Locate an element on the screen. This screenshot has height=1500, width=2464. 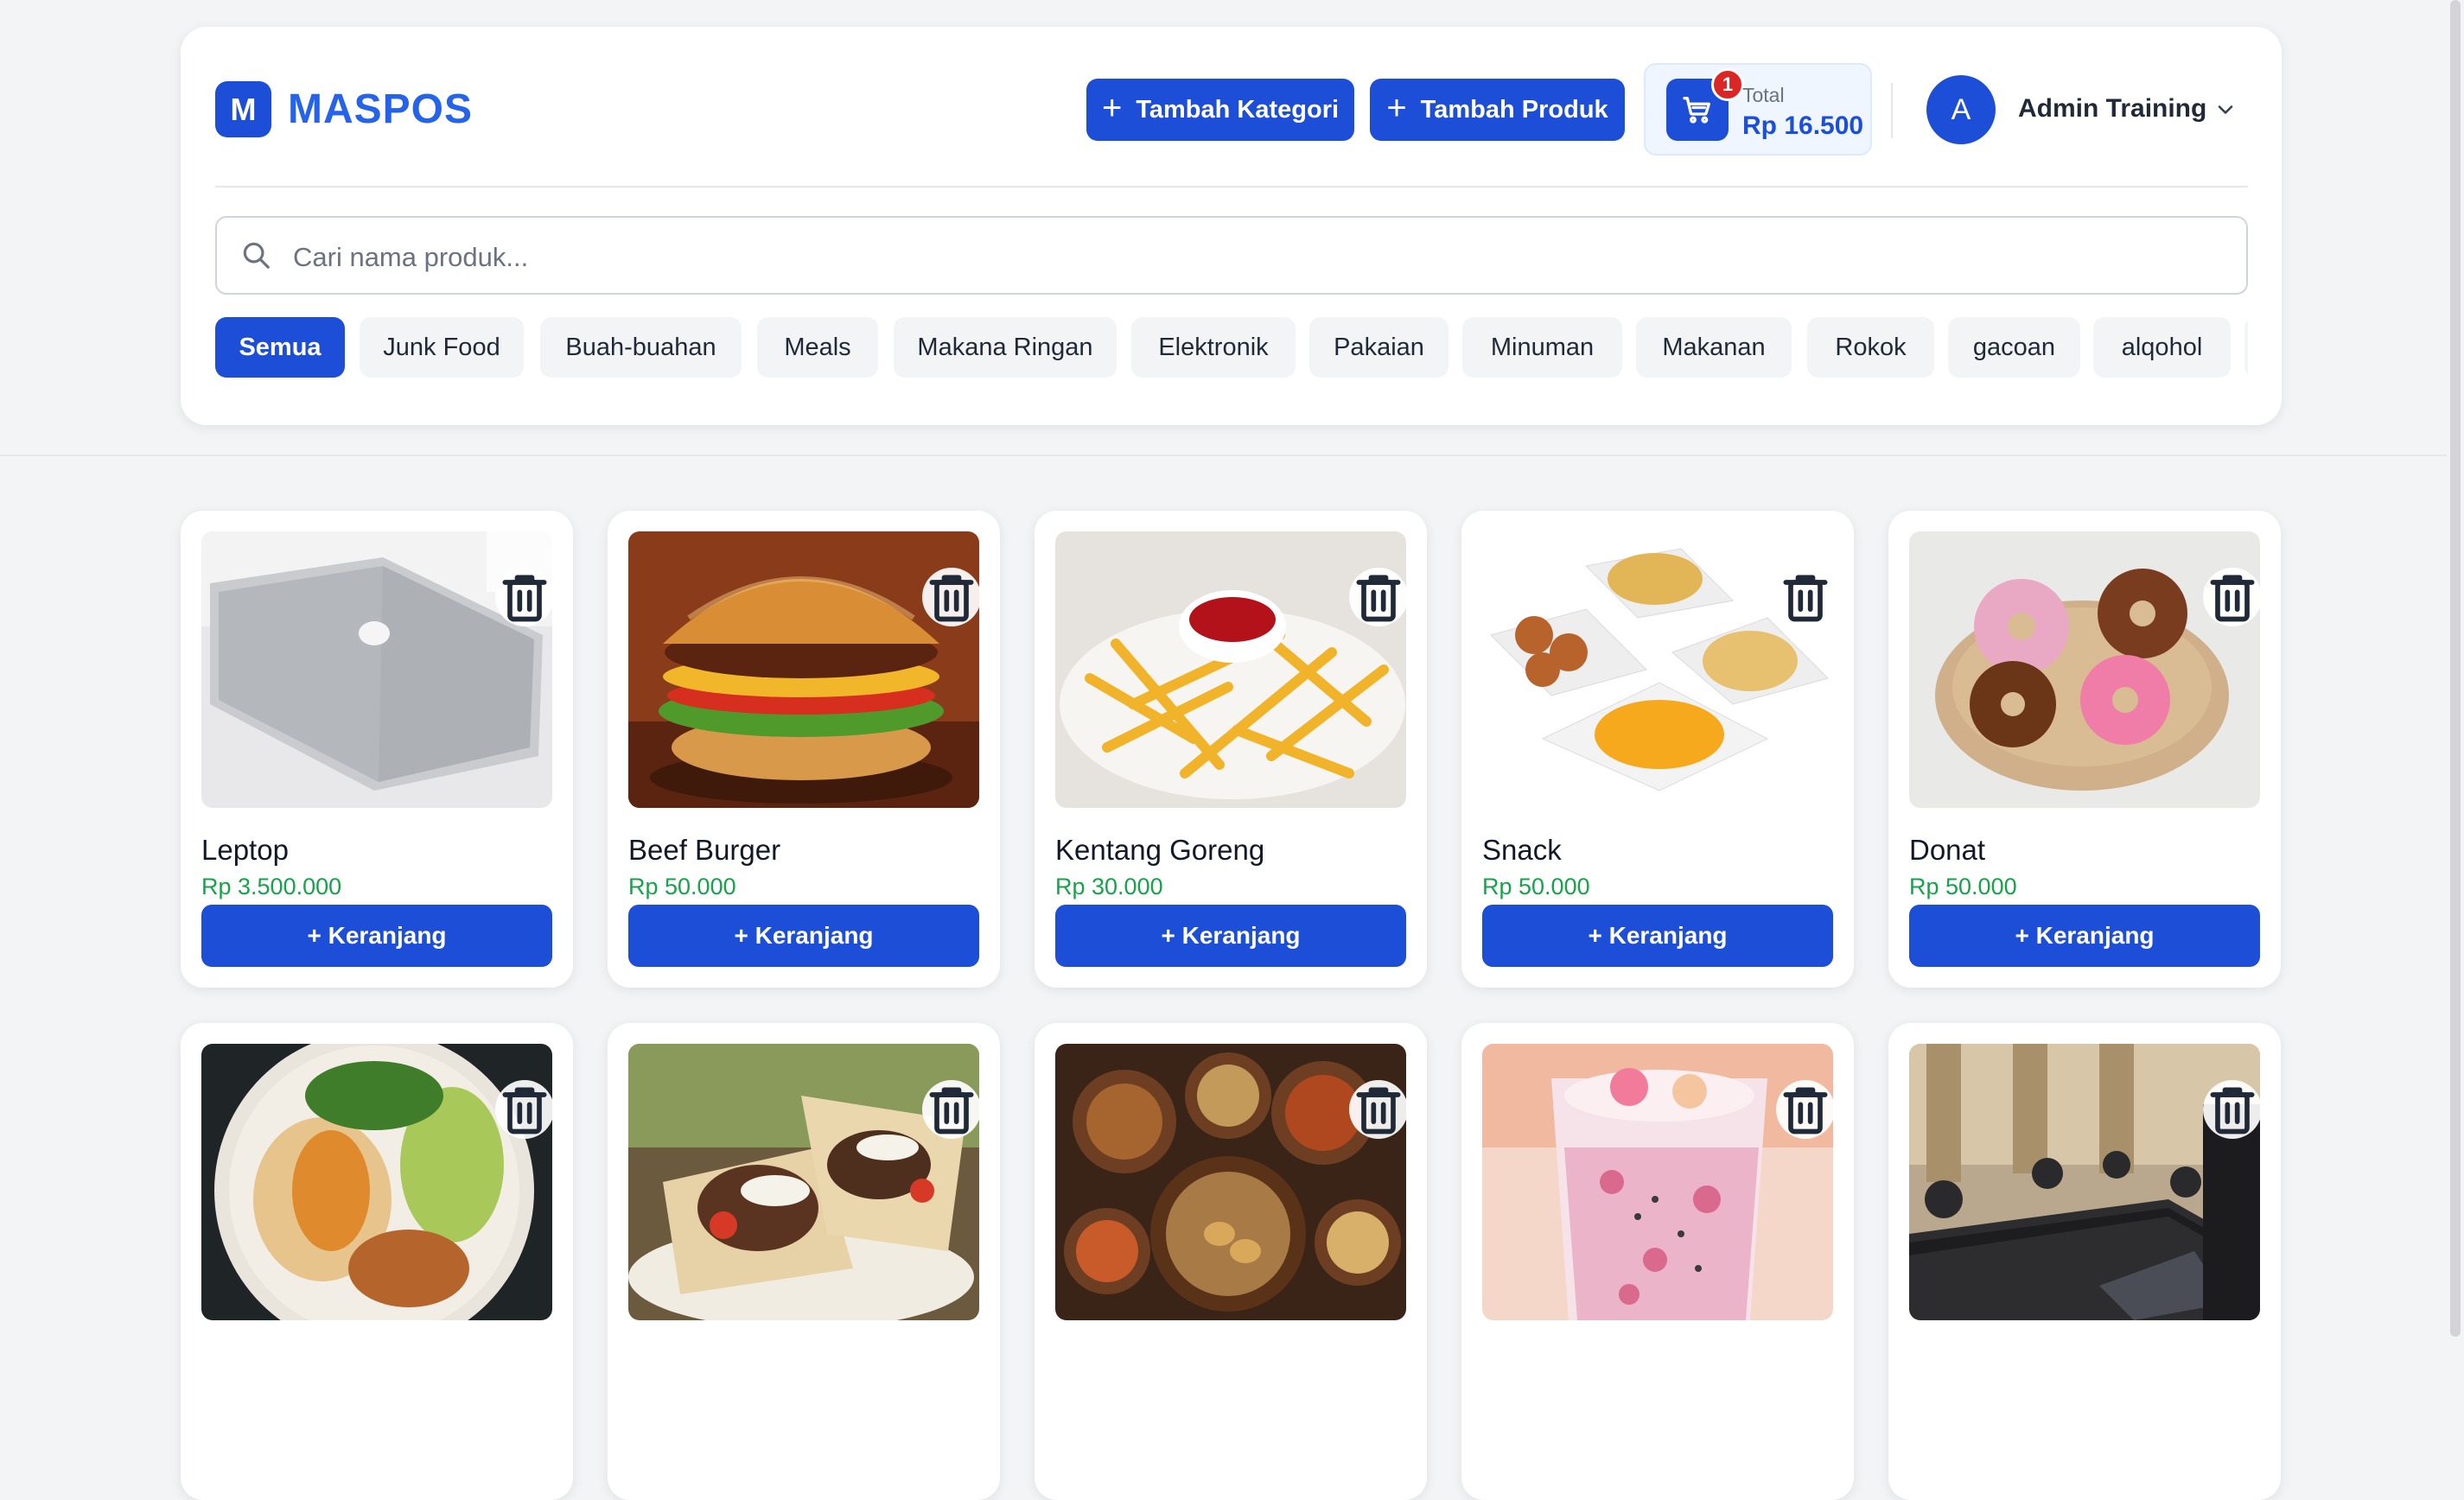
cart-total-label: Total is located at coordinates (1763, 95).